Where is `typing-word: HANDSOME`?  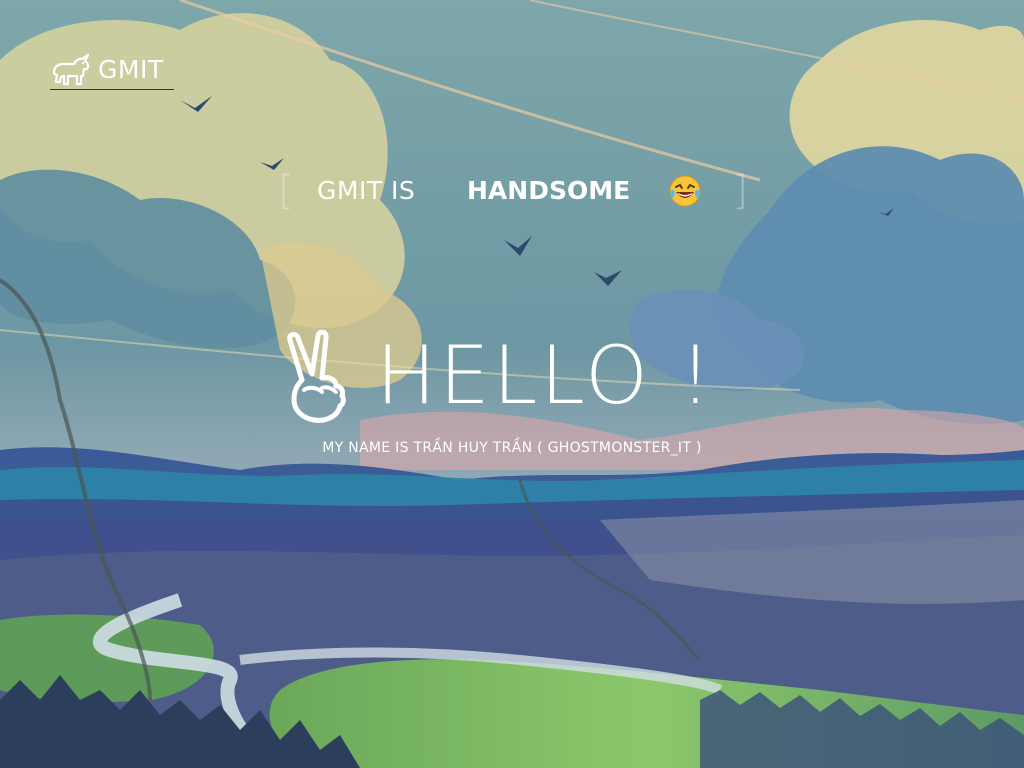 typing-word: HANDSOME is located at coordinates (549, 190).